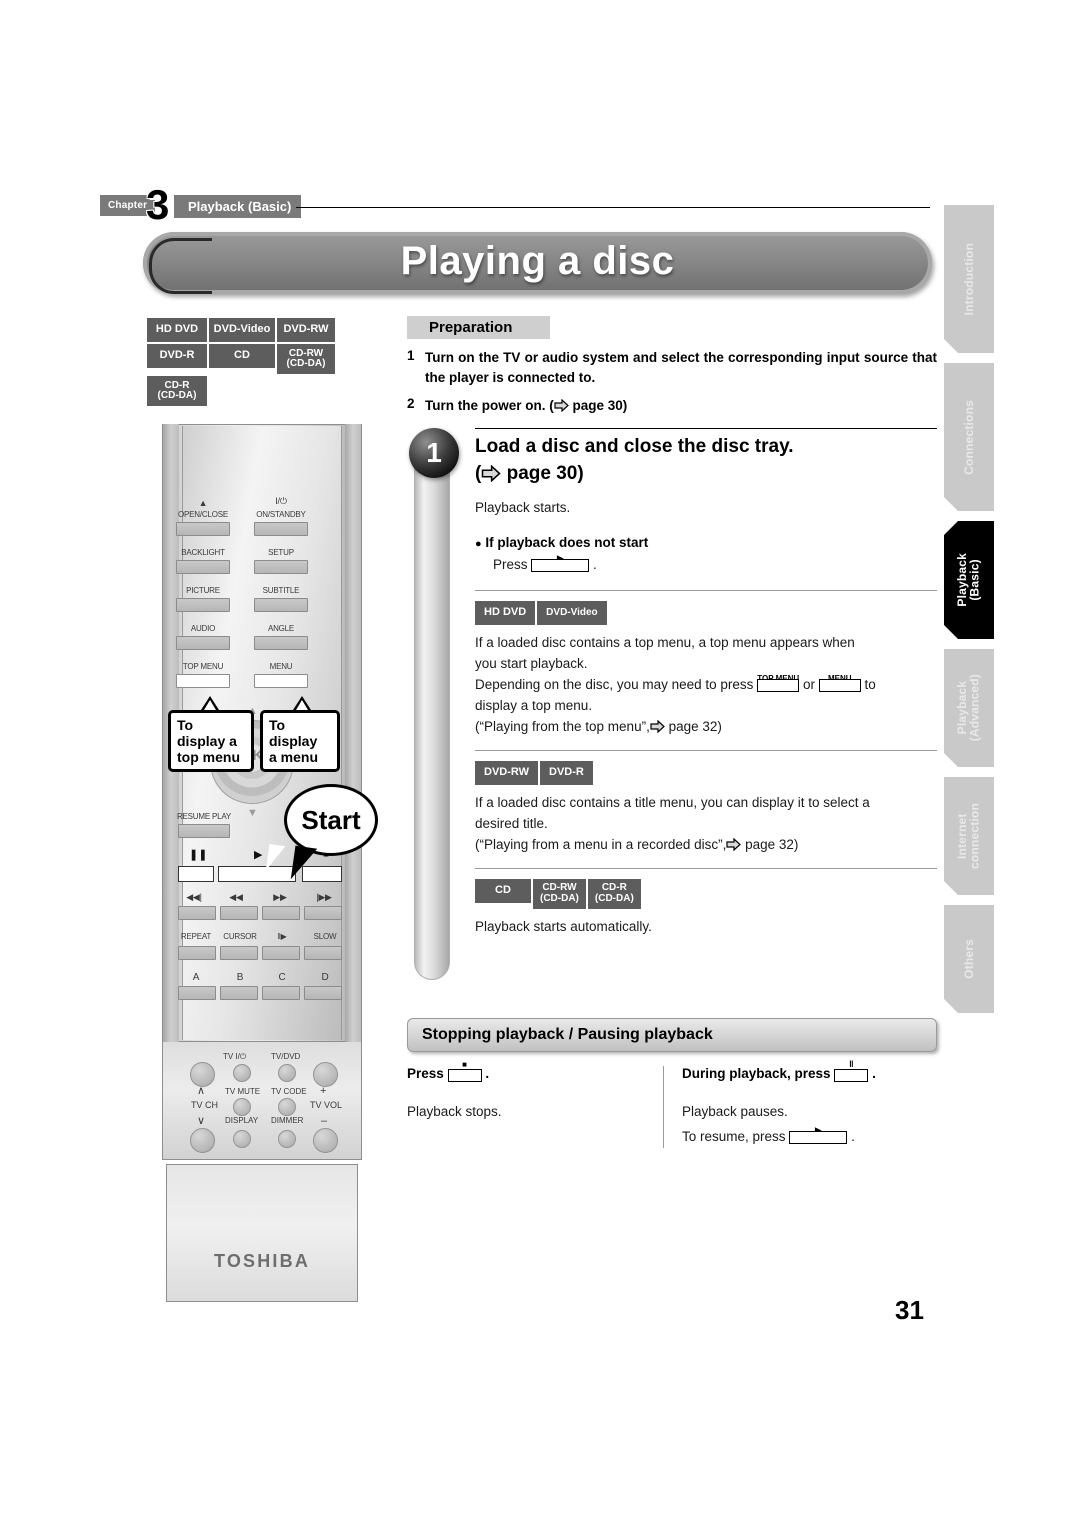  Describe the element at coordinates (203, 567) in the screenshot. I see `backlight-button` at that location.